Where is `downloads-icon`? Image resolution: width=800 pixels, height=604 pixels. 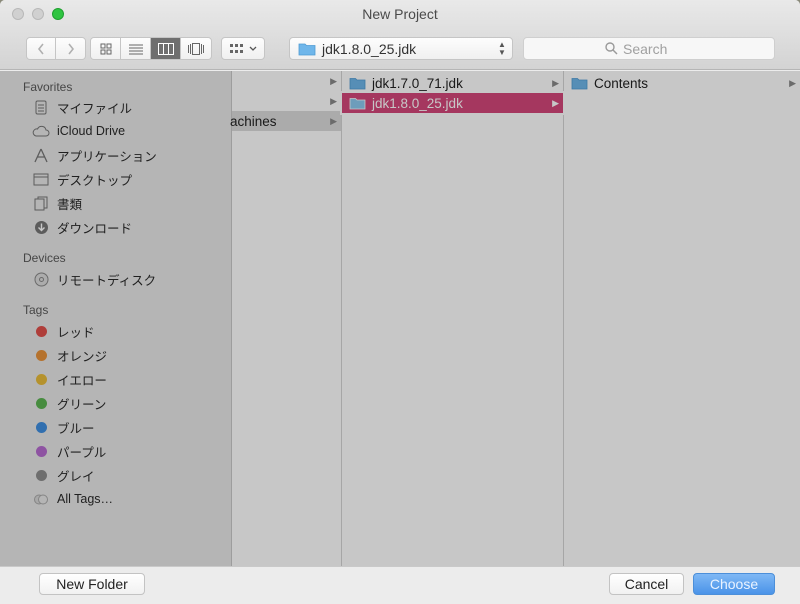
downloads-icon is located at coordinates (41, 227).